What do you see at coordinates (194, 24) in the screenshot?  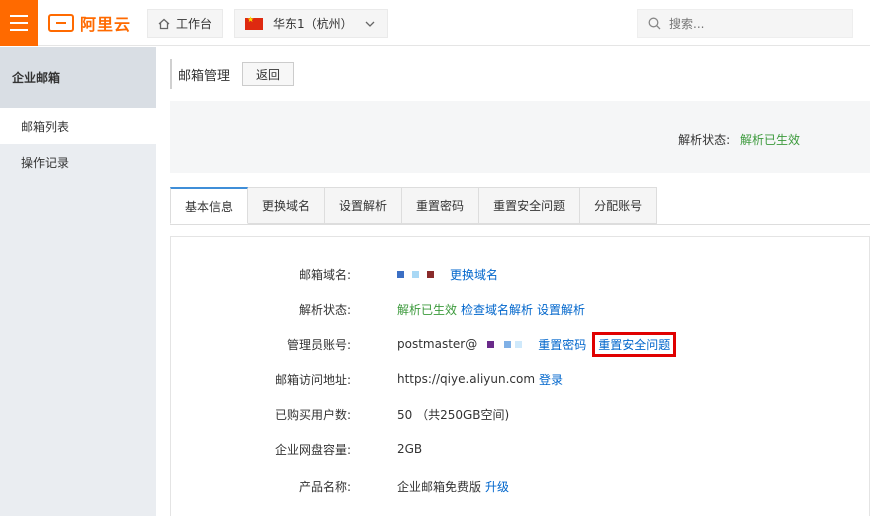 I see `workbench-label: 工作台` at bounding box center [194, 24].